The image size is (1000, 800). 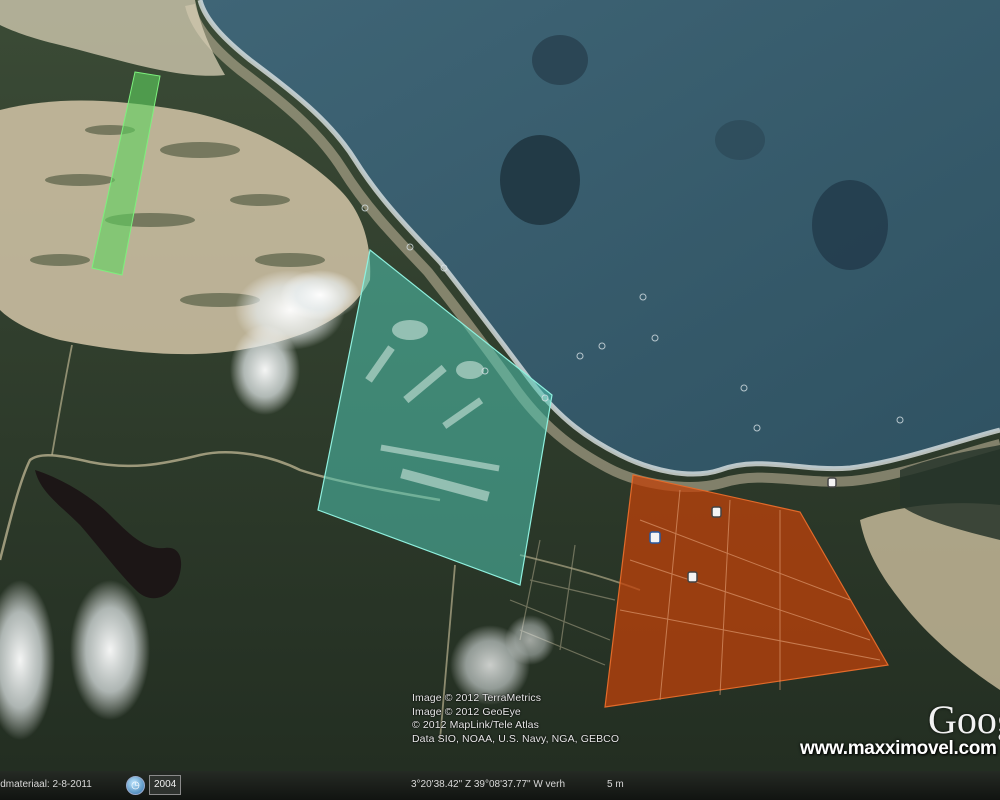 What do you see at coordinates (165, 785) in the screenshot?
I see `year-button: 2004` at bounding box center [165, 785].